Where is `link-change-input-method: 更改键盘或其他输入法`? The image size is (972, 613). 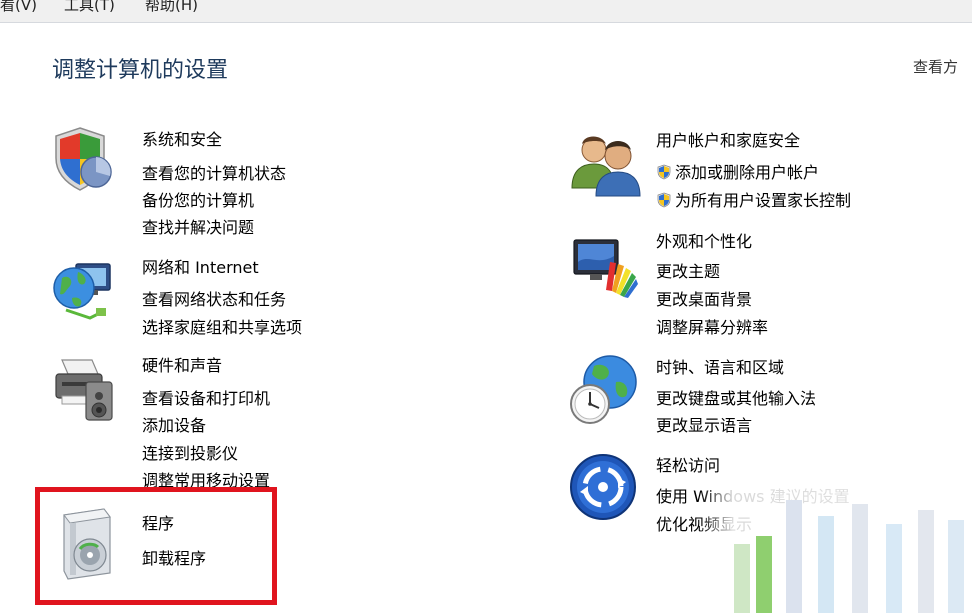 link-change-input-method: 更改键盘或其他输入法 is located at coordinates (736, 397).